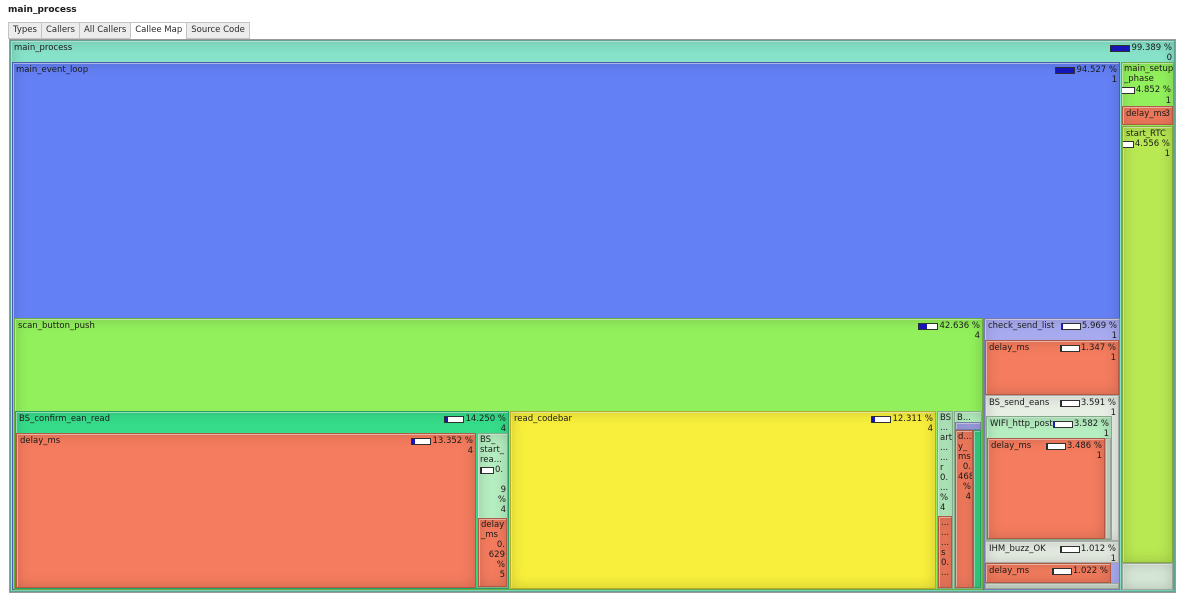  Describe the element at coordinates (60, 30) in the screenshot. I see `tab-callers: Callers` at that location.